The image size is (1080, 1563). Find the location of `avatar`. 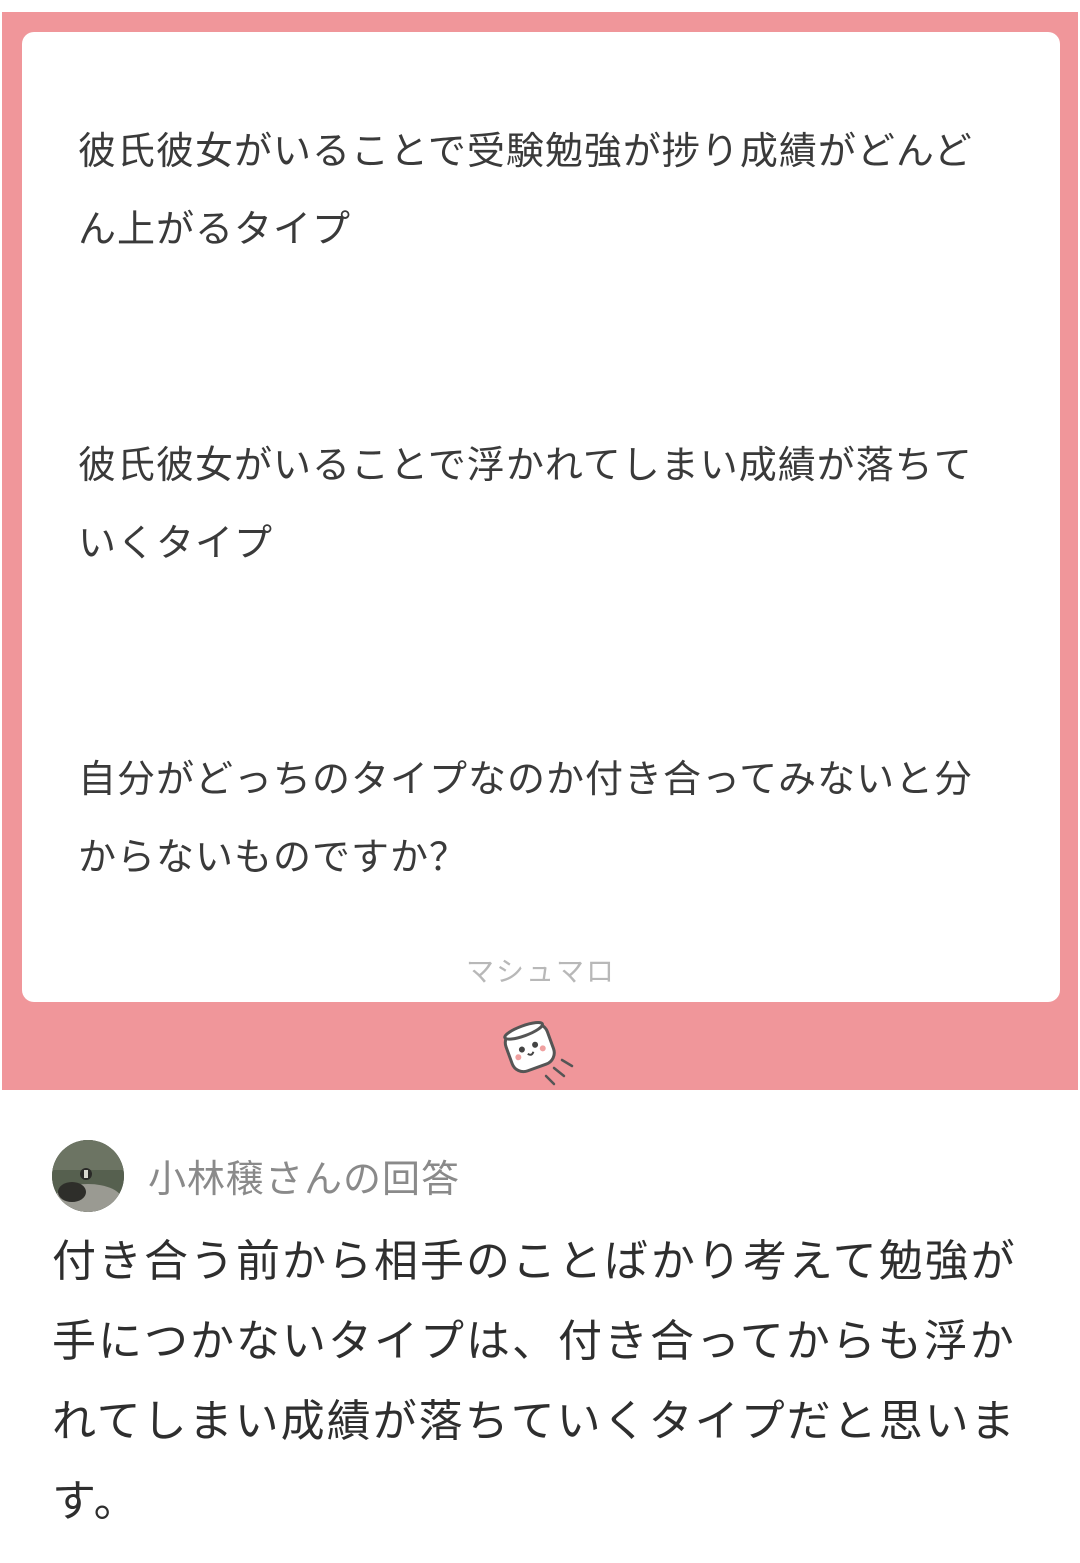

avatar is located at coordinates (88, 1176).